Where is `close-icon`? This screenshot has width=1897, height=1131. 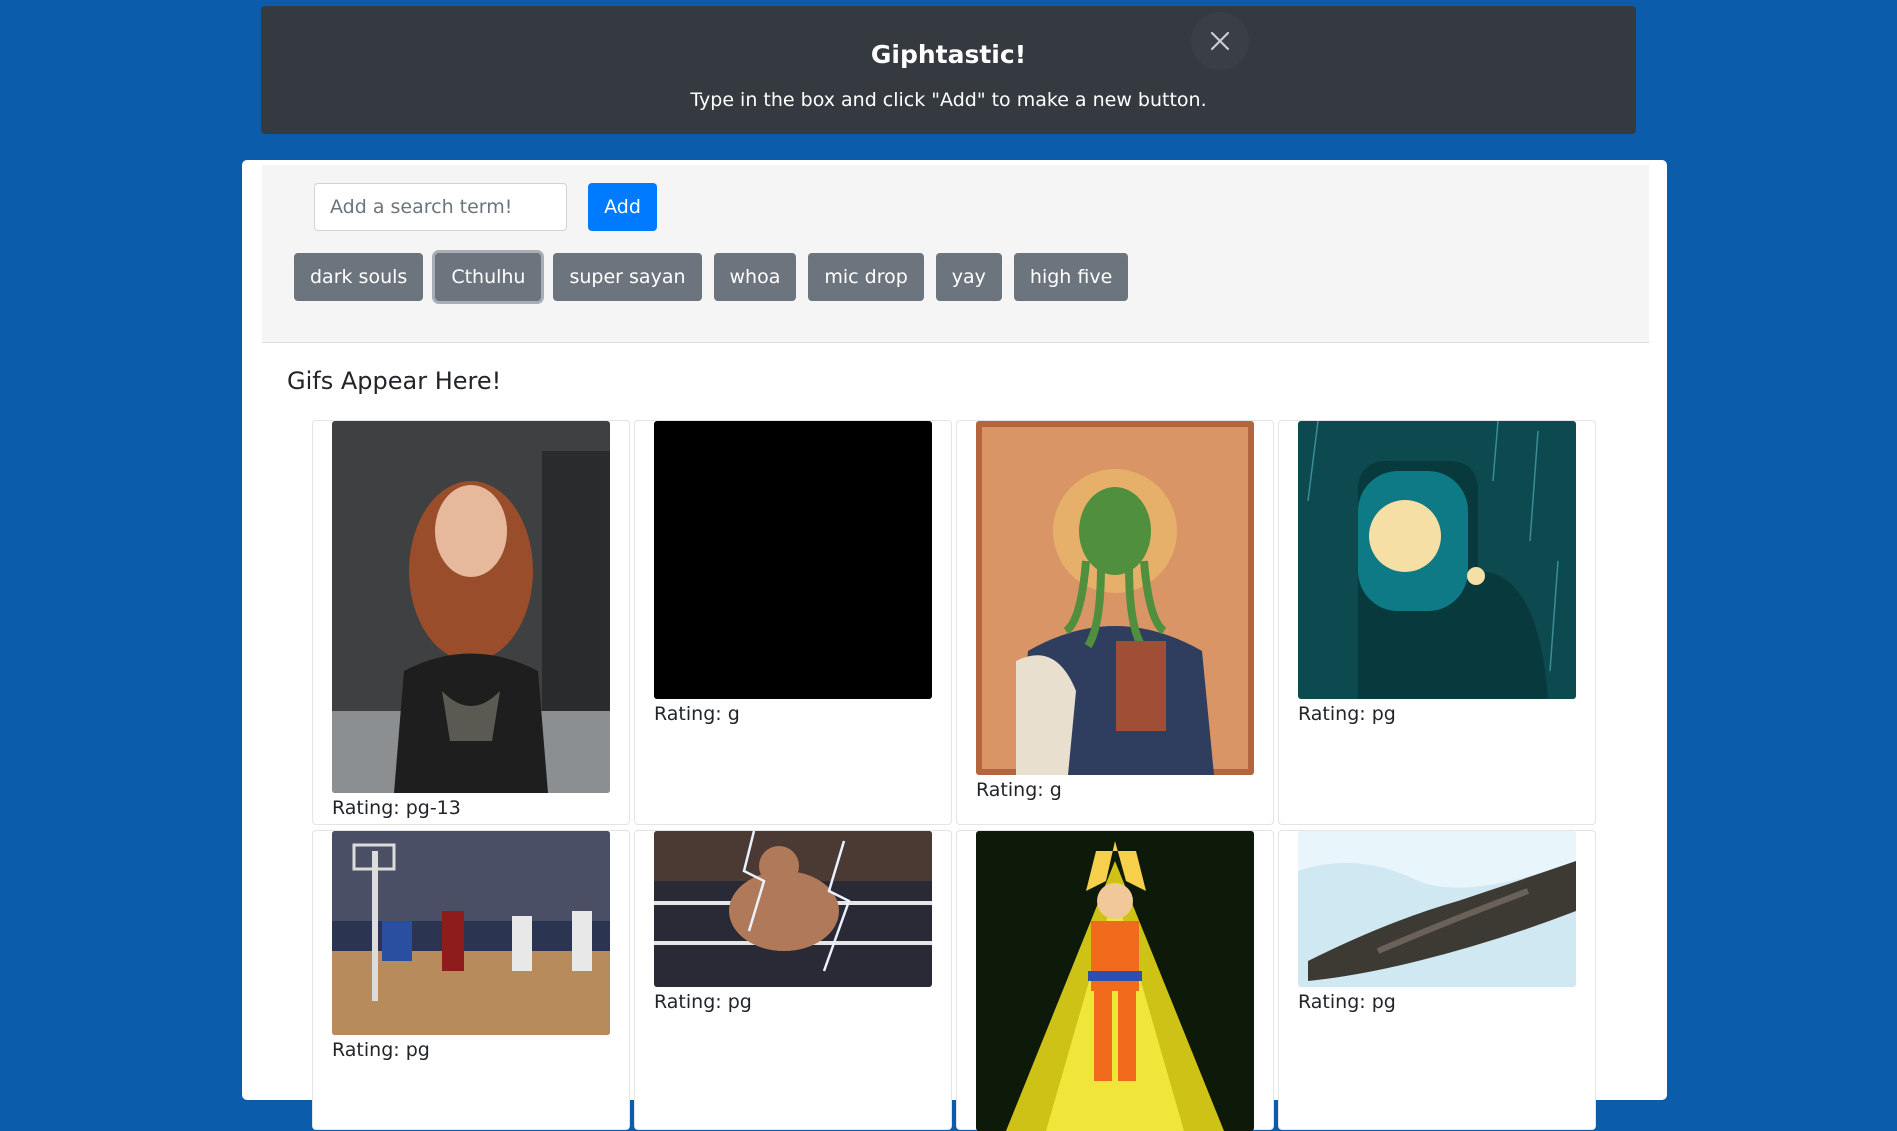 close-icon is located at coordinates (1220, 41).